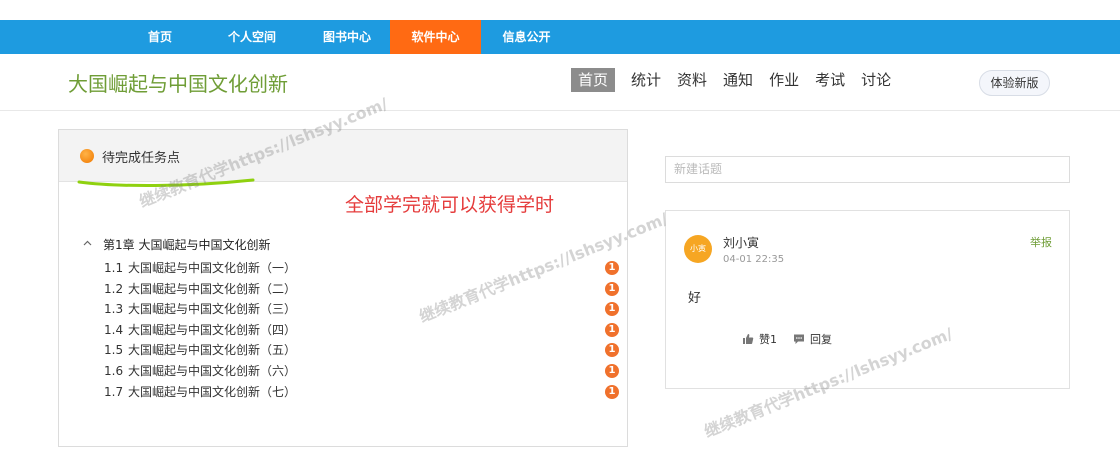 This screenshot has height=461, width=1120. I want to click on discussion-post: 小寅 刘小寅 04-01 22:35 举报 好 赞1 回复, so click(867, 299).